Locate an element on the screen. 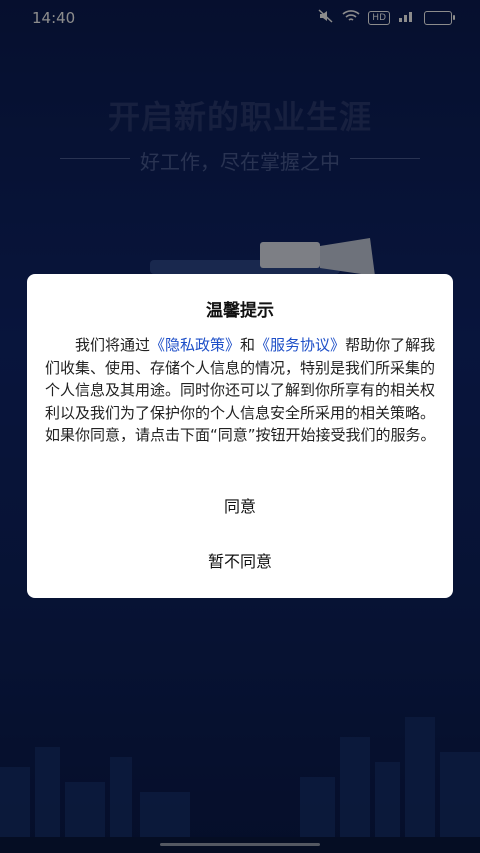  privacy-policy-link: 《隐私政策》 is located at coordinates (195, 345).